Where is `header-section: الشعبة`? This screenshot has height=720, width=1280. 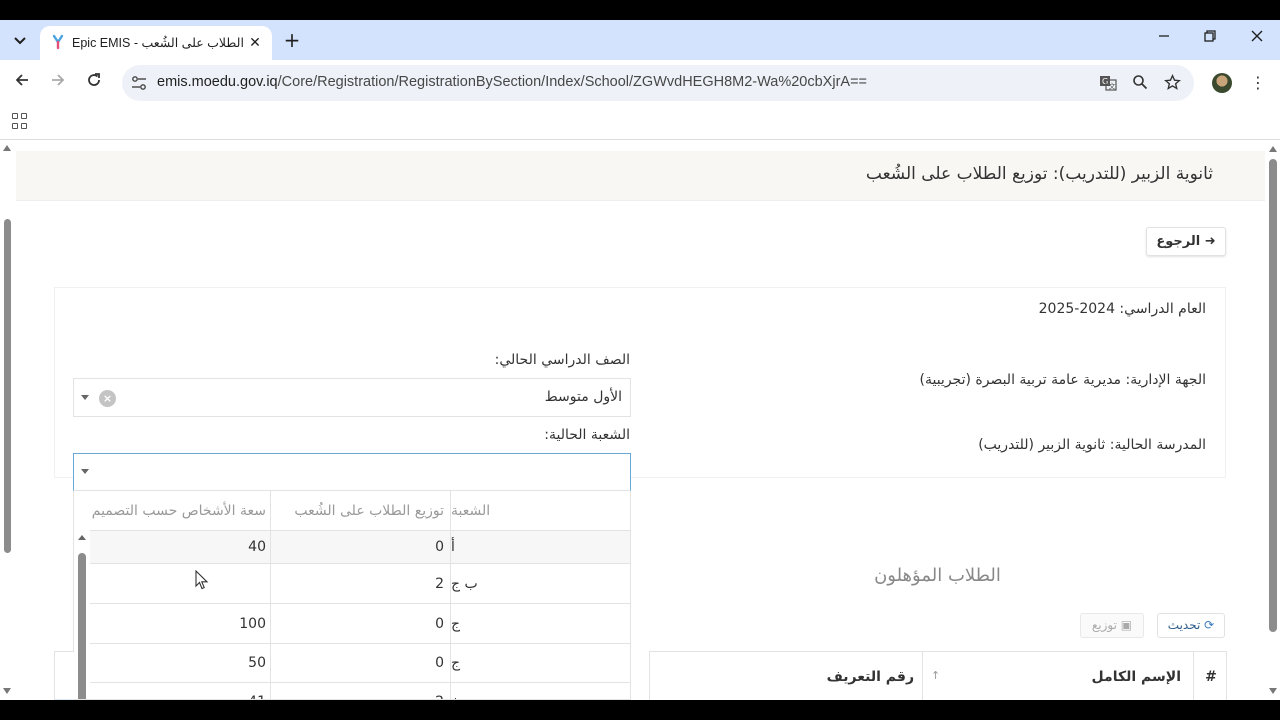
header-section: الشعبة is located at coordinates (540, 510).